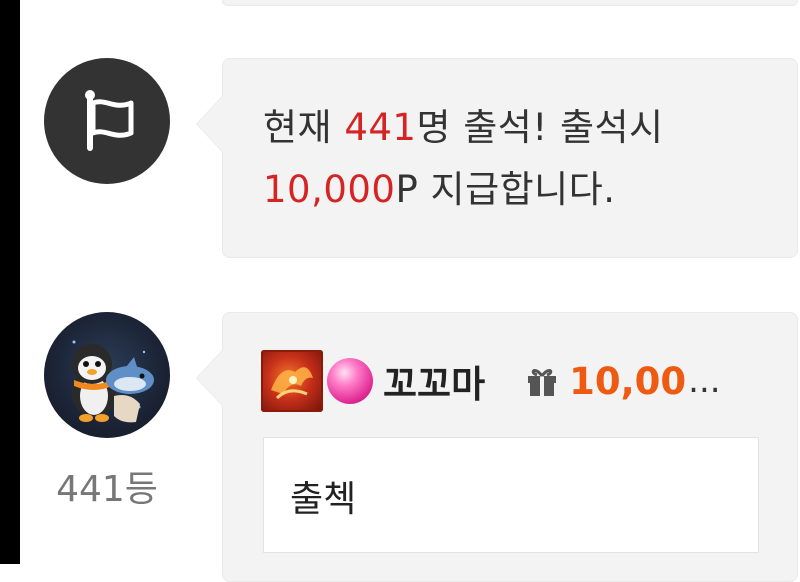 The height and width of the screenshot is (582, 800). I want to click on notice-middle: 명 출석! 출석시, so click(540, 127).